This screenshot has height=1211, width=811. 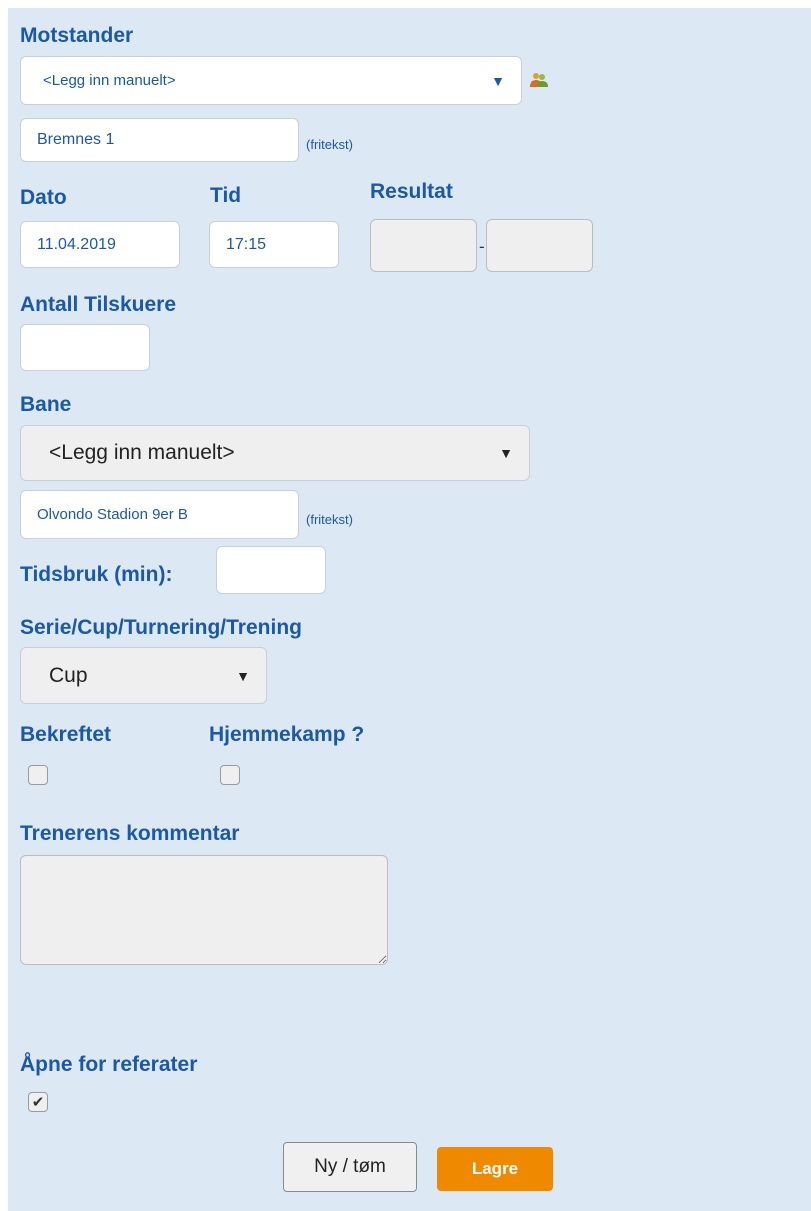 I want to click on motstander-label: Motstander, so click(x=77, y=35).